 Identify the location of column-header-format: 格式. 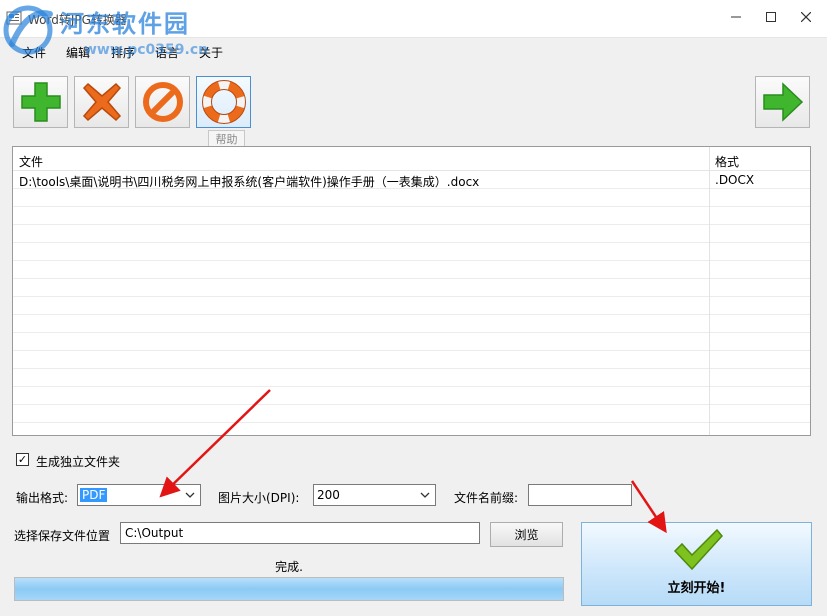
(727, 161).